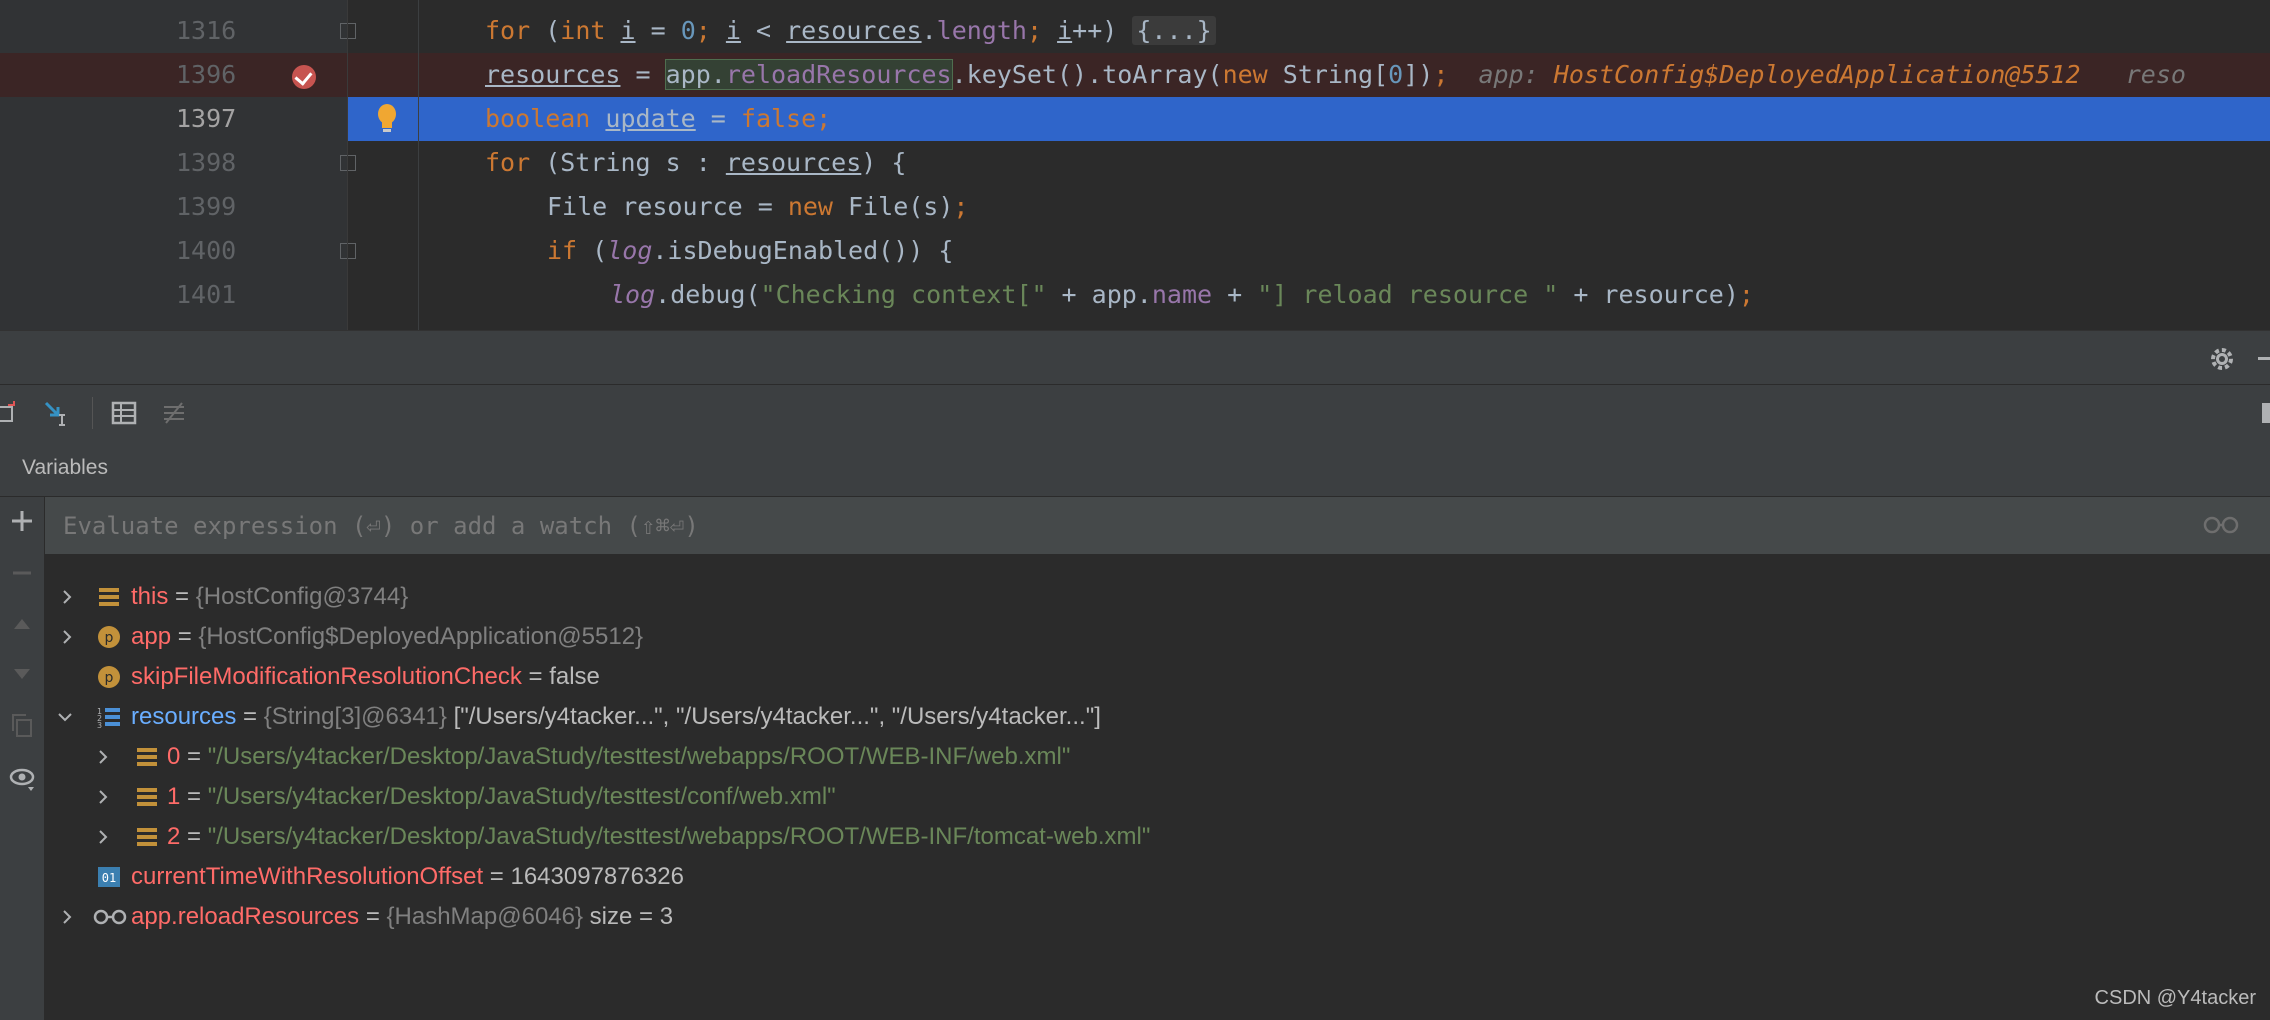 Image resolution: width=2270 pixels, height=1020 pixels. I want to click on move-up-icon, so click(22, 623).